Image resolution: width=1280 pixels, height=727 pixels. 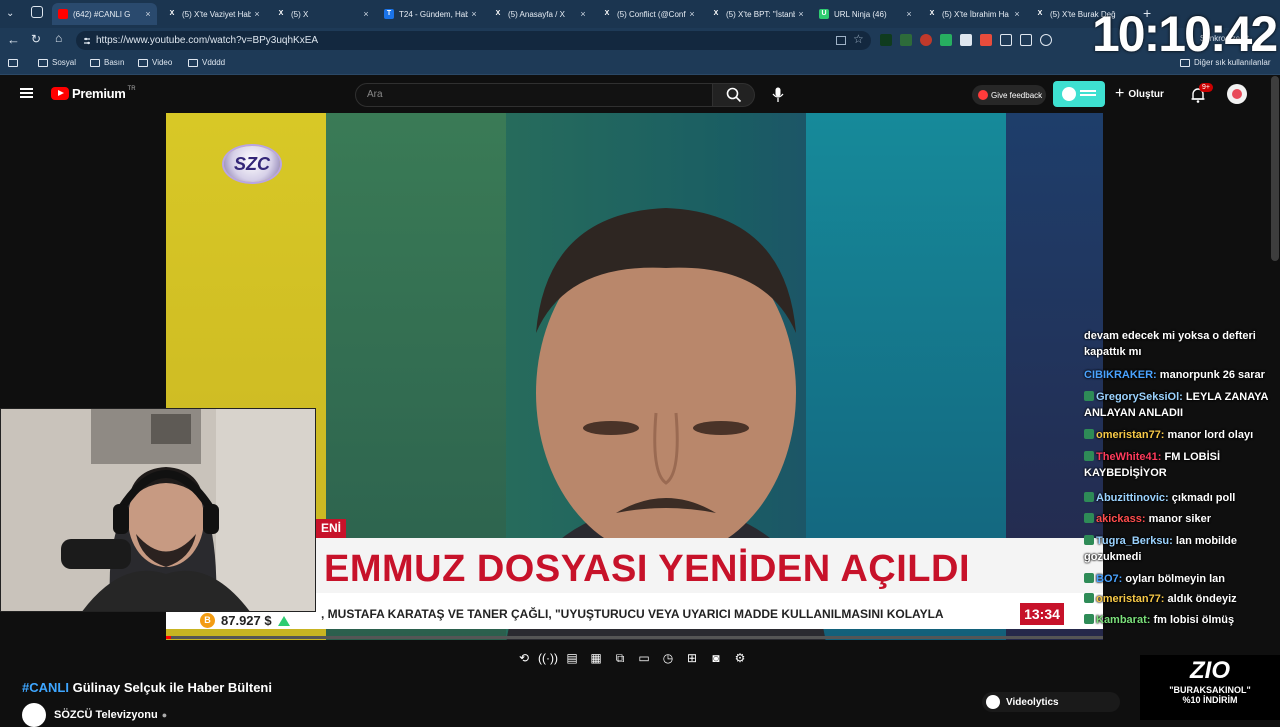 I want to click on loop-icon: ⟲, so click(x=524, y=658).